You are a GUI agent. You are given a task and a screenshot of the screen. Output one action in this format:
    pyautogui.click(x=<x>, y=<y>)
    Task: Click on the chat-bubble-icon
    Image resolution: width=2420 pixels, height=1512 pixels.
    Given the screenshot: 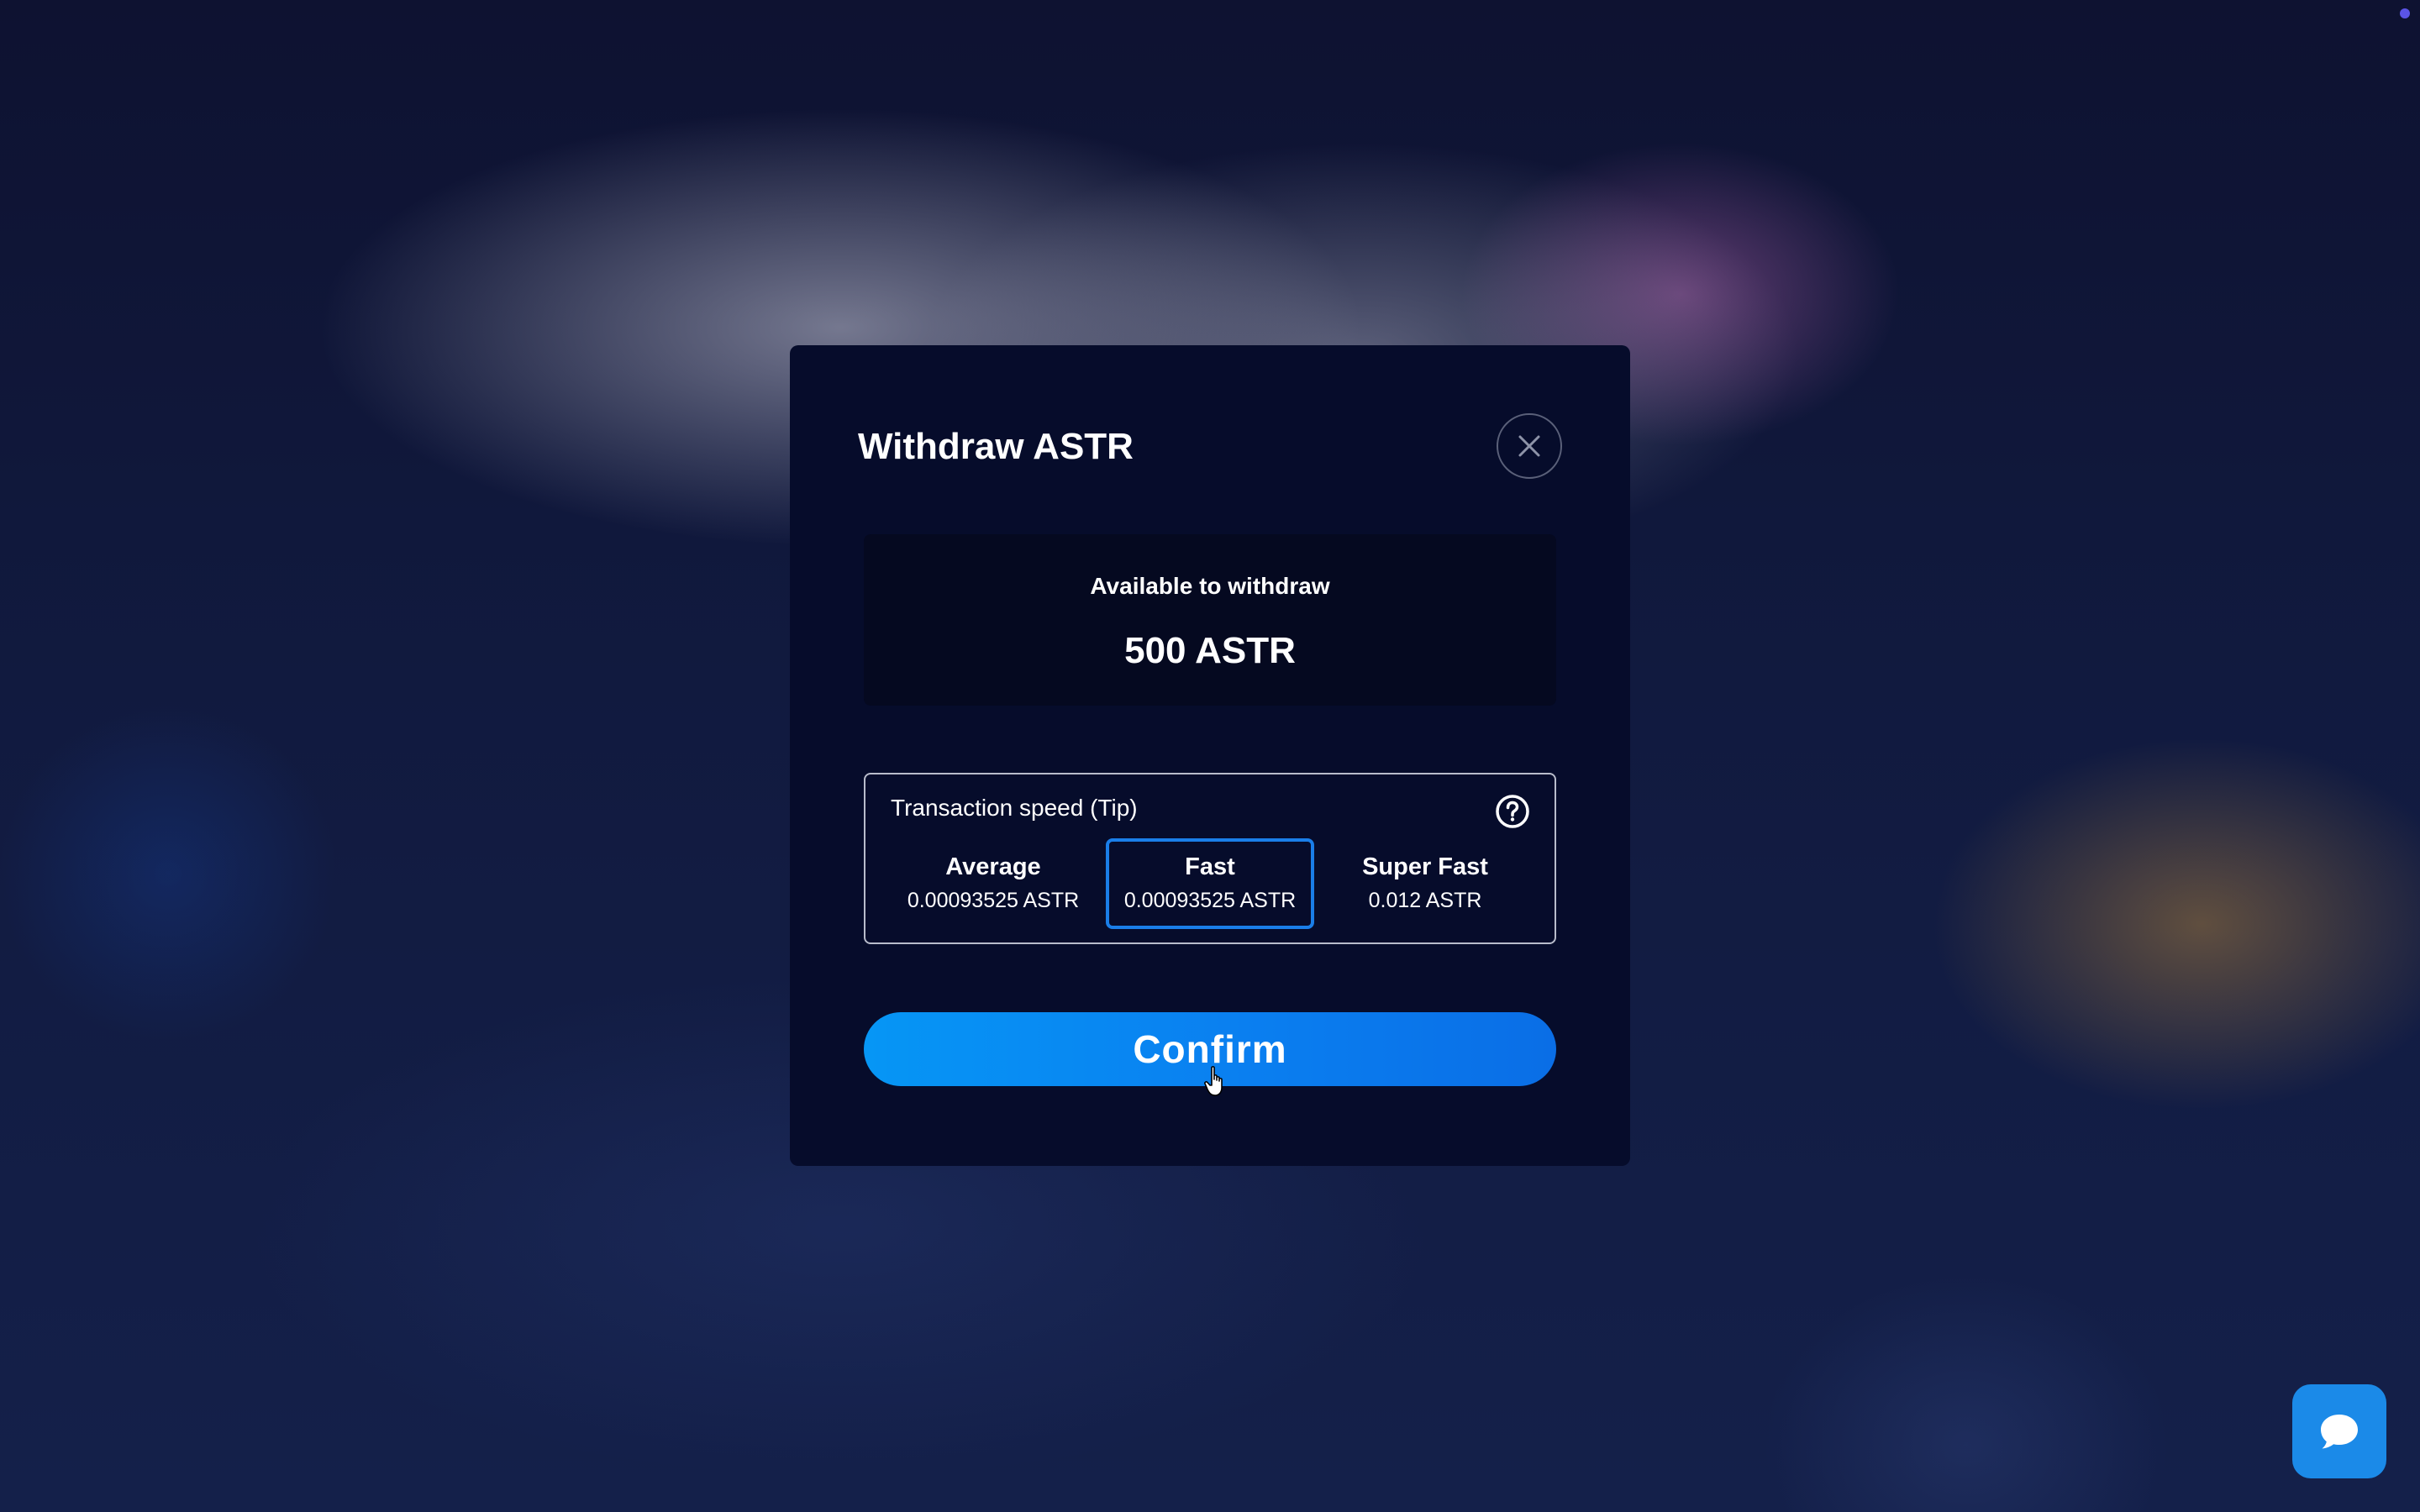 What is the action you would take?
    pyautogui.click(x=2339, y=1432)
    